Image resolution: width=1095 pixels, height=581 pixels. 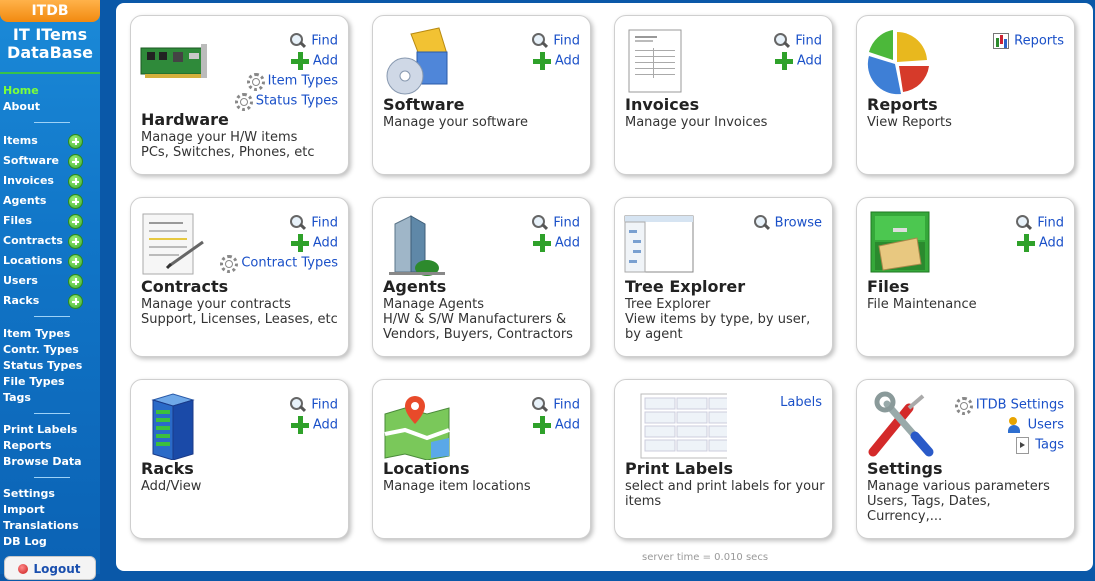 I want to click on card-invoices: Find Add Invoices Manage your Invoices, so click(x=723, y=95).